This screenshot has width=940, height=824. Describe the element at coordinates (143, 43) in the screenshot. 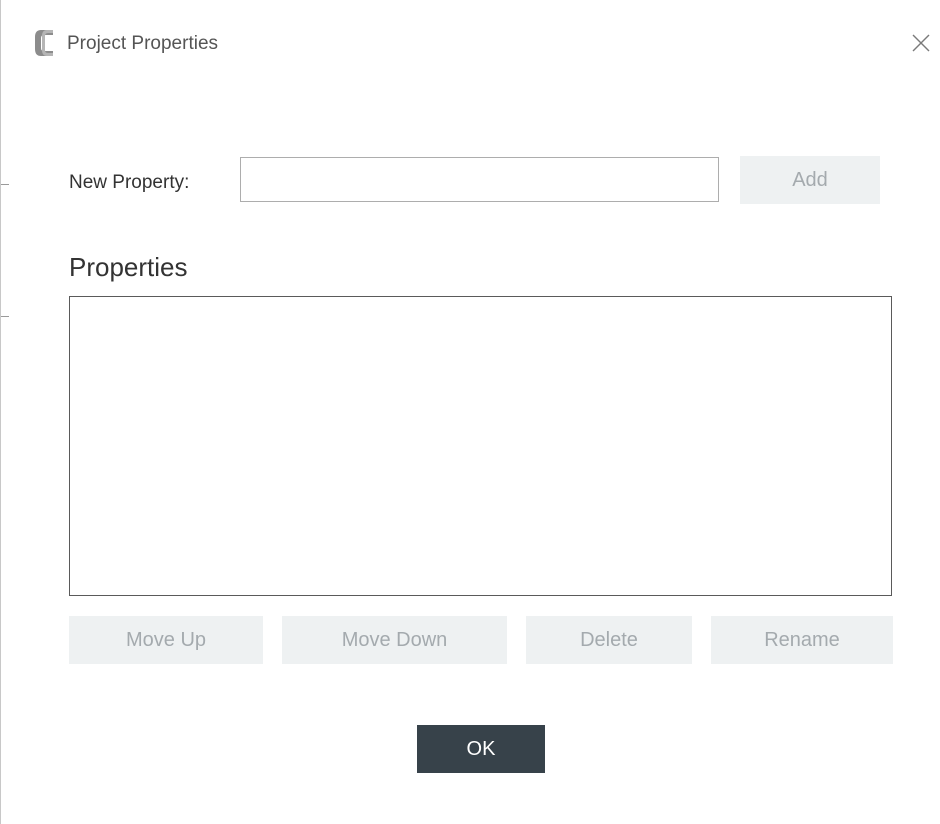

I see `window-title: Project Properties` at that location.